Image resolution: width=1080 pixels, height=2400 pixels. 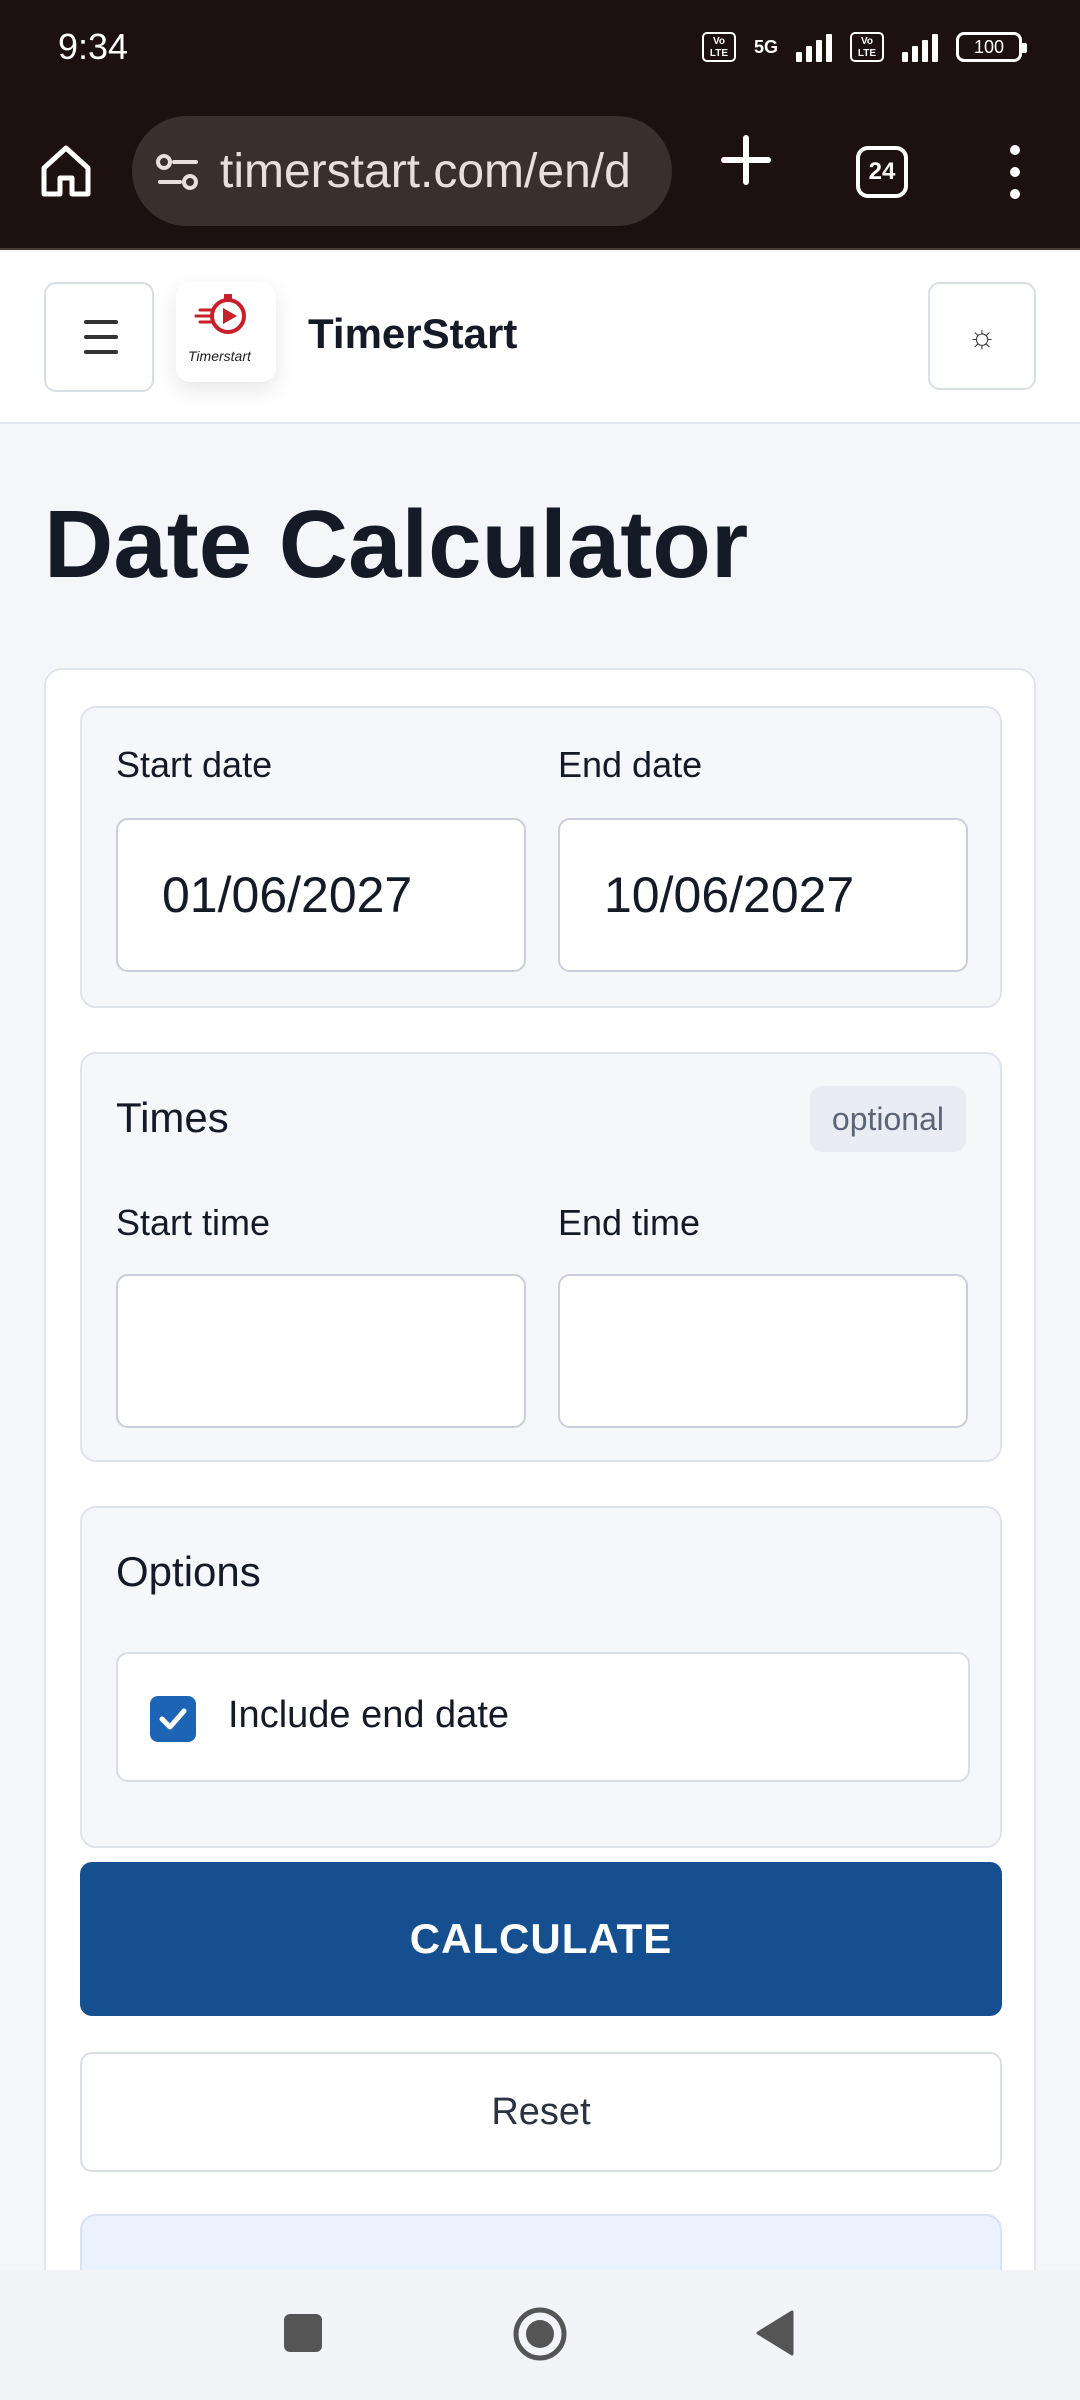 I want to click on browser-toolbar: timerstart.com/en/d 24, so click(x=540, y=175).